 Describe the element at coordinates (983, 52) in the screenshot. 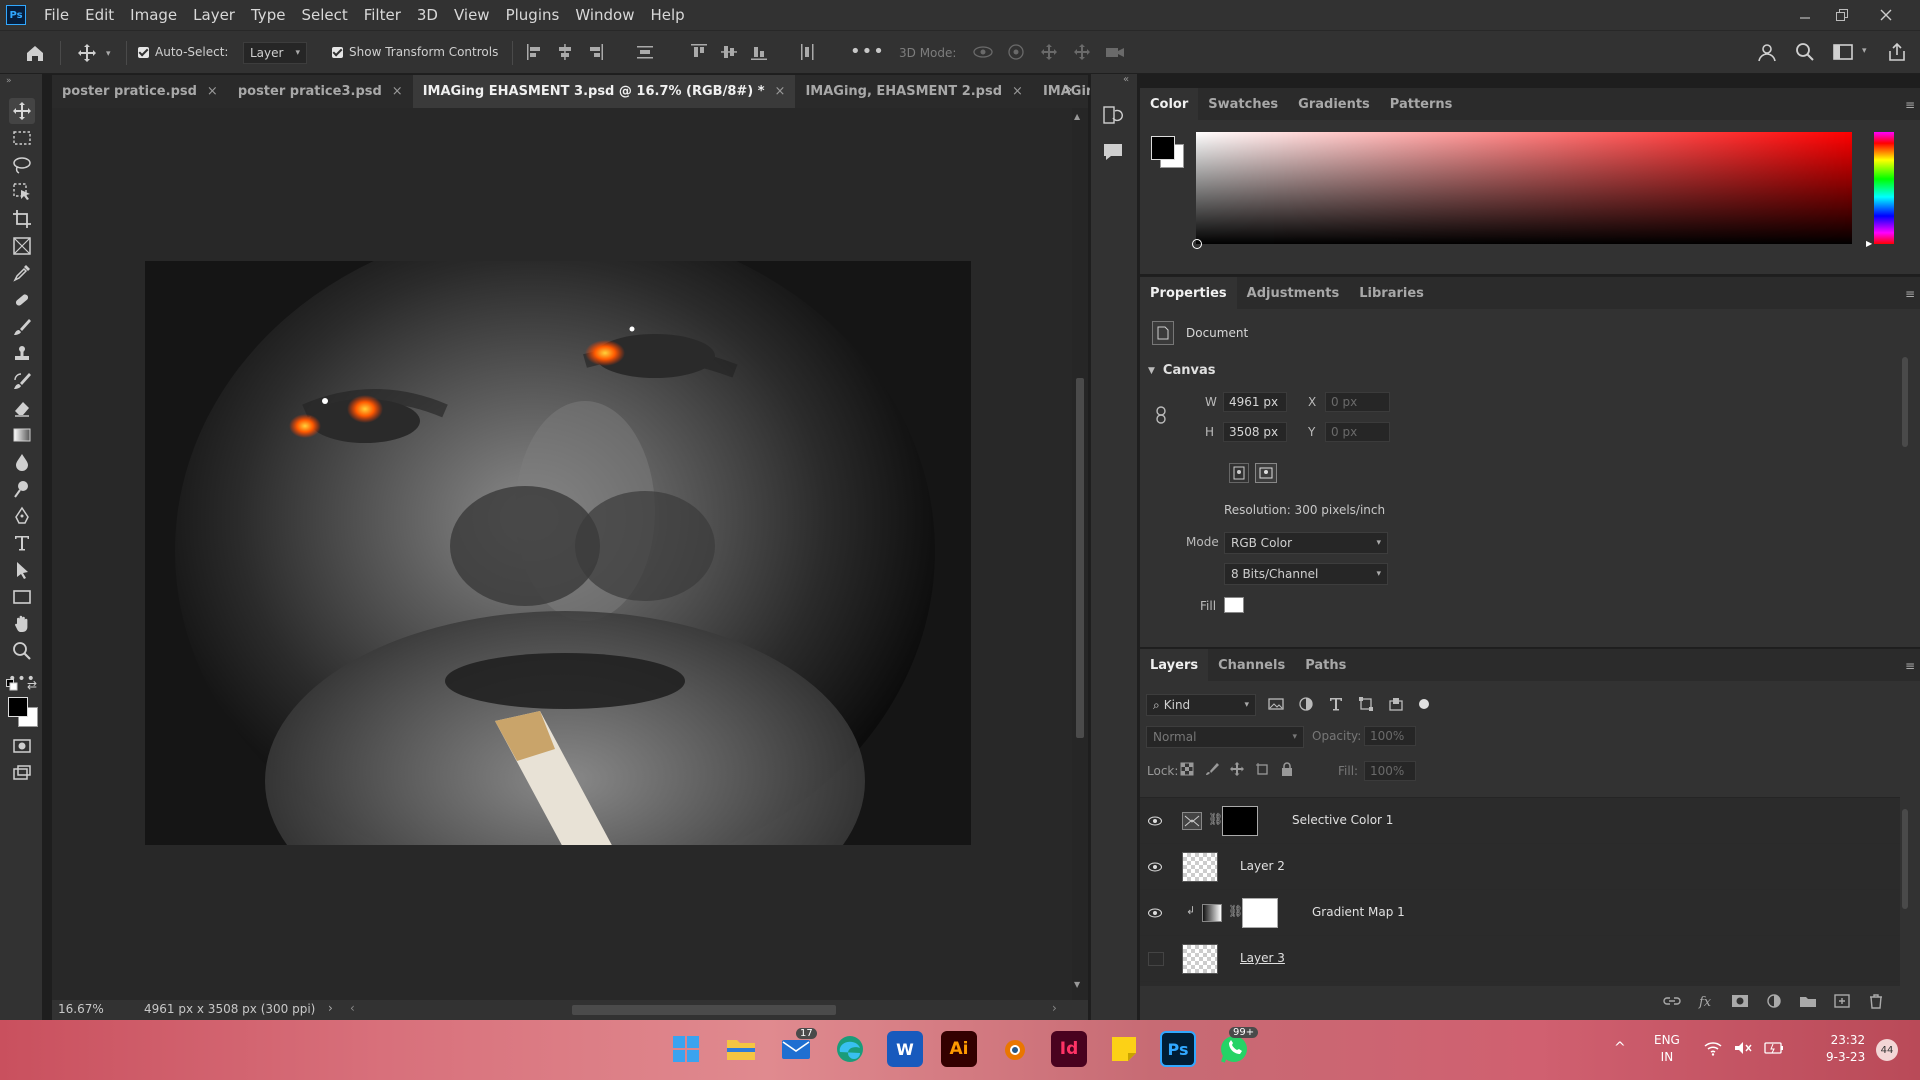

I see `orbit-3d-icon` at that location.